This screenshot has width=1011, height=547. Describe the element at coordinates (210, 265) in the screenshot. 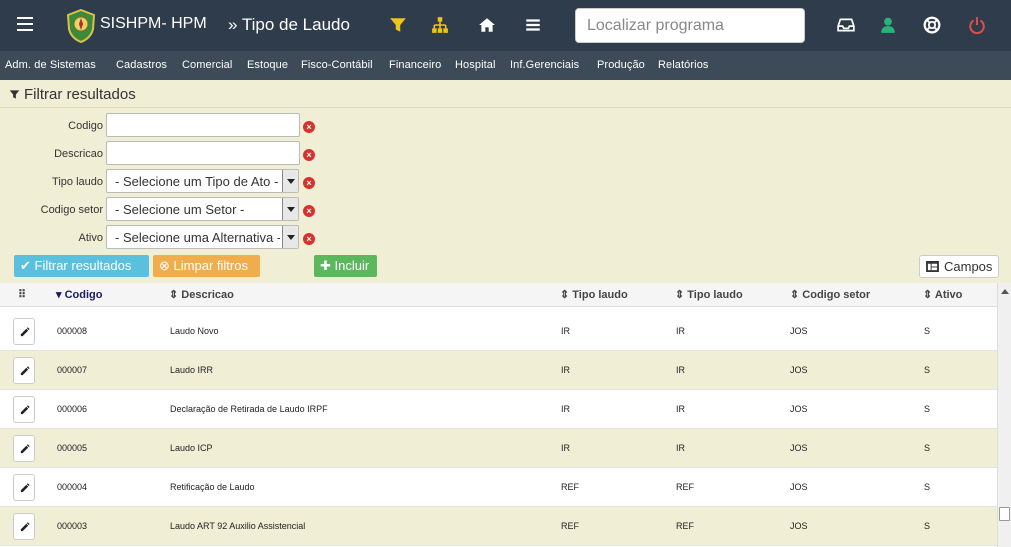

I see `limpar-filtros-label: Limpar filtros` at that location.